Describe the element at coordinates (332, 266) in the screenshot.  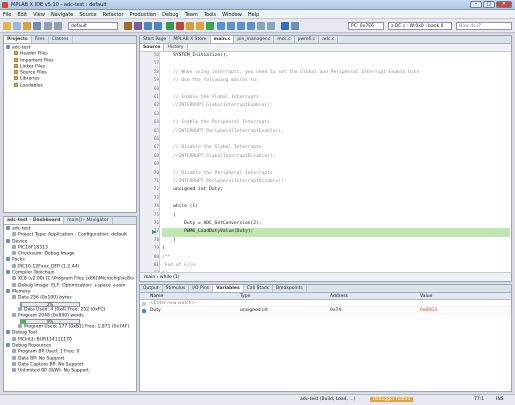
I see `code-line: End of File` at that location.